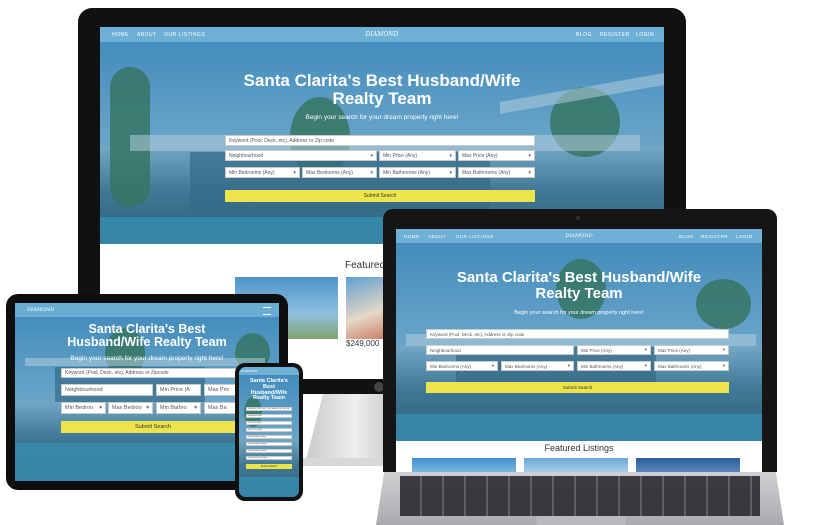  I want to click on title-line-1: Santa Clarita's Best Husband/Wife, so click(382, 80).